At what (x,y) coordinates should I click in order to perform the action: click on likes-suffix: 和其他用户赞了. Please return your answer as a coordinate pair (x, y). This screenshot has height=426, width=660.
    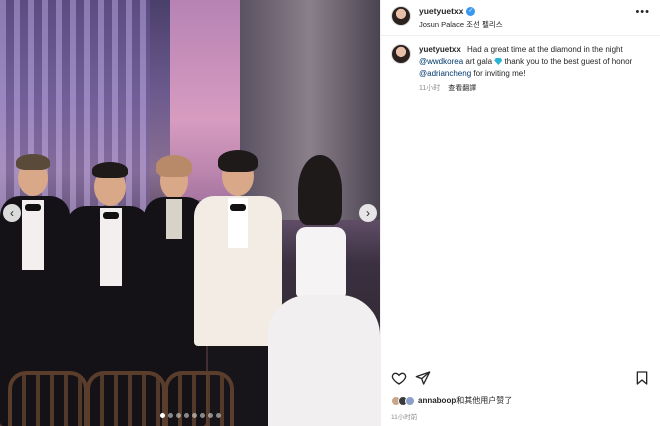
    Looking at the image, I should click on (484, 400).